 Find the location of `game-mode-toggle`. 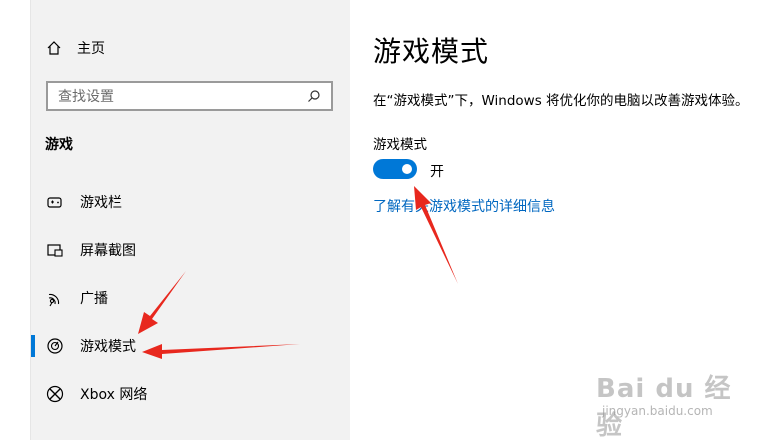

game-mode-toggle is located at coordinates (395, 169).